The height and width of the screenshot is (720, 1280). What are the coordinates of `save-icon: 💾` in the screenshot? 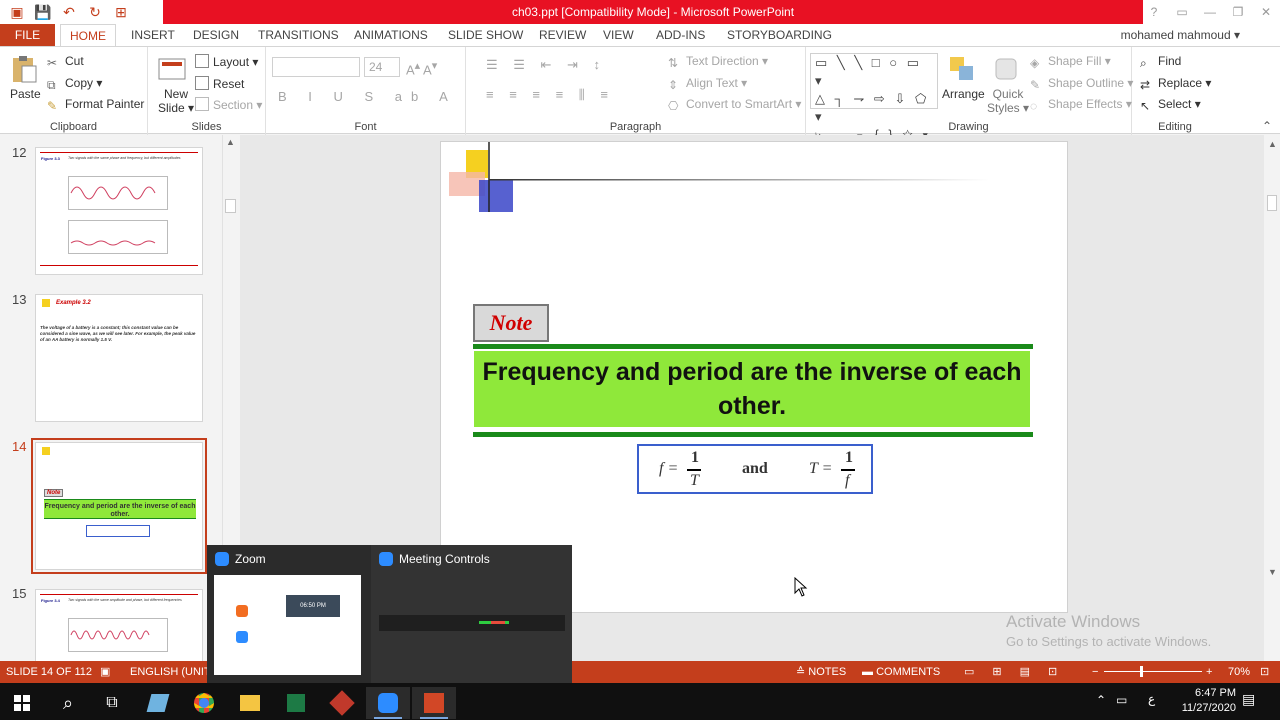 It's located at (43, 12).